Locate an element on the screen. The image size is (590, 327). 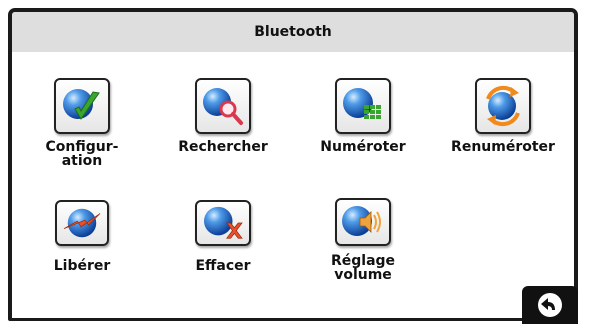
title-bar: Bluetooth is located at coordinates (293, 32).